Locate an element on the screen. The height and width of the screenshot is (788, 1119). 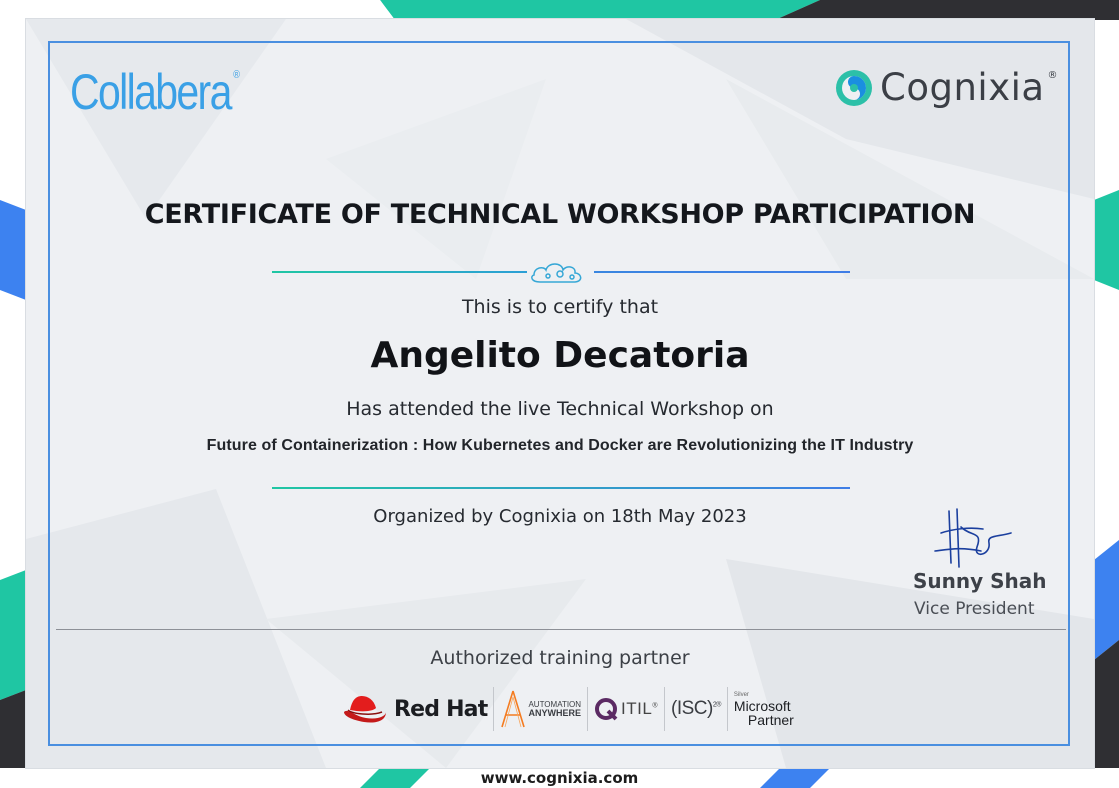
cognixia-logo: Cognixia ® is located at coordinates (946, 87).